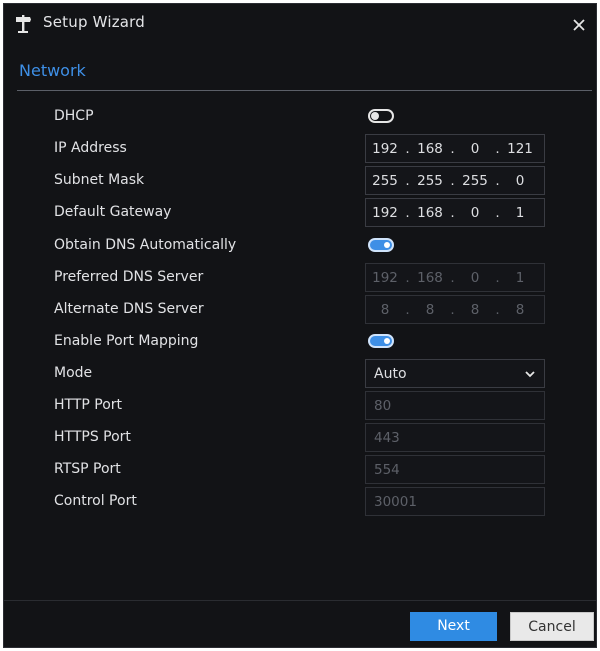 This screenshot has height=651, width=600. I want to click on dhcp-toggle, so click(381, 116).